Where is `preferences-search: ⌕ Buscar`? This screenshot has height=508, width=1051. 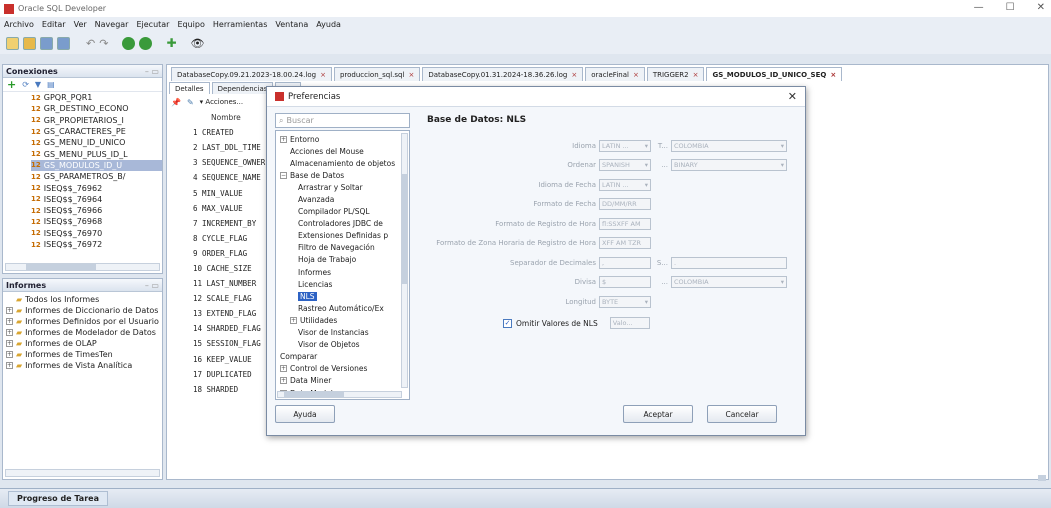 preferences-search: ⌕ Buscar is located at coordinates (342, 120).